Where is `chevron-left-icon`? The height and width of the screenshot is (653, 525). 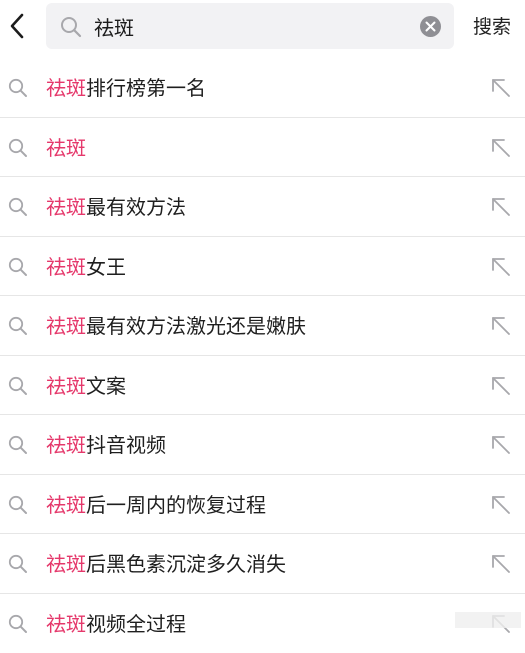 chevron-left-icon is located at coordinates (17, 26).